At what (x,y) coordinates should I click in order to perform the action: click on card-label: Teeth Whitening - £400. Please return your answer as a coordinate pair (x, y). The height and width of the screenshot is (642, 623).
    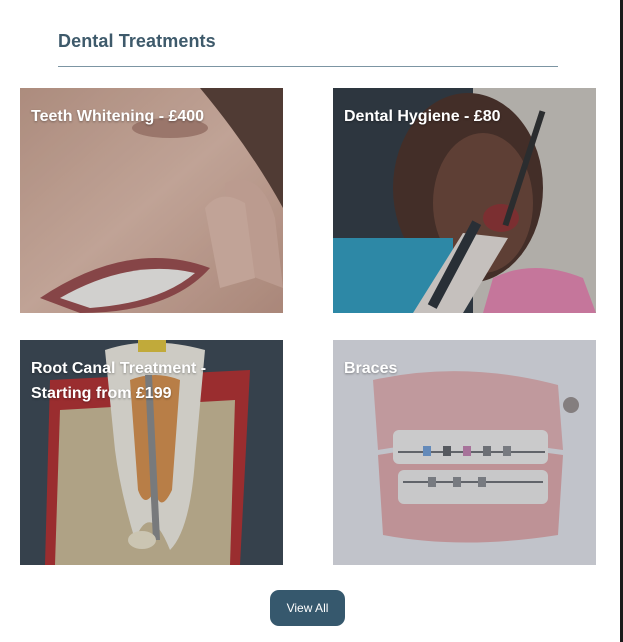
    Looking at the image, I should click on (118, 116).